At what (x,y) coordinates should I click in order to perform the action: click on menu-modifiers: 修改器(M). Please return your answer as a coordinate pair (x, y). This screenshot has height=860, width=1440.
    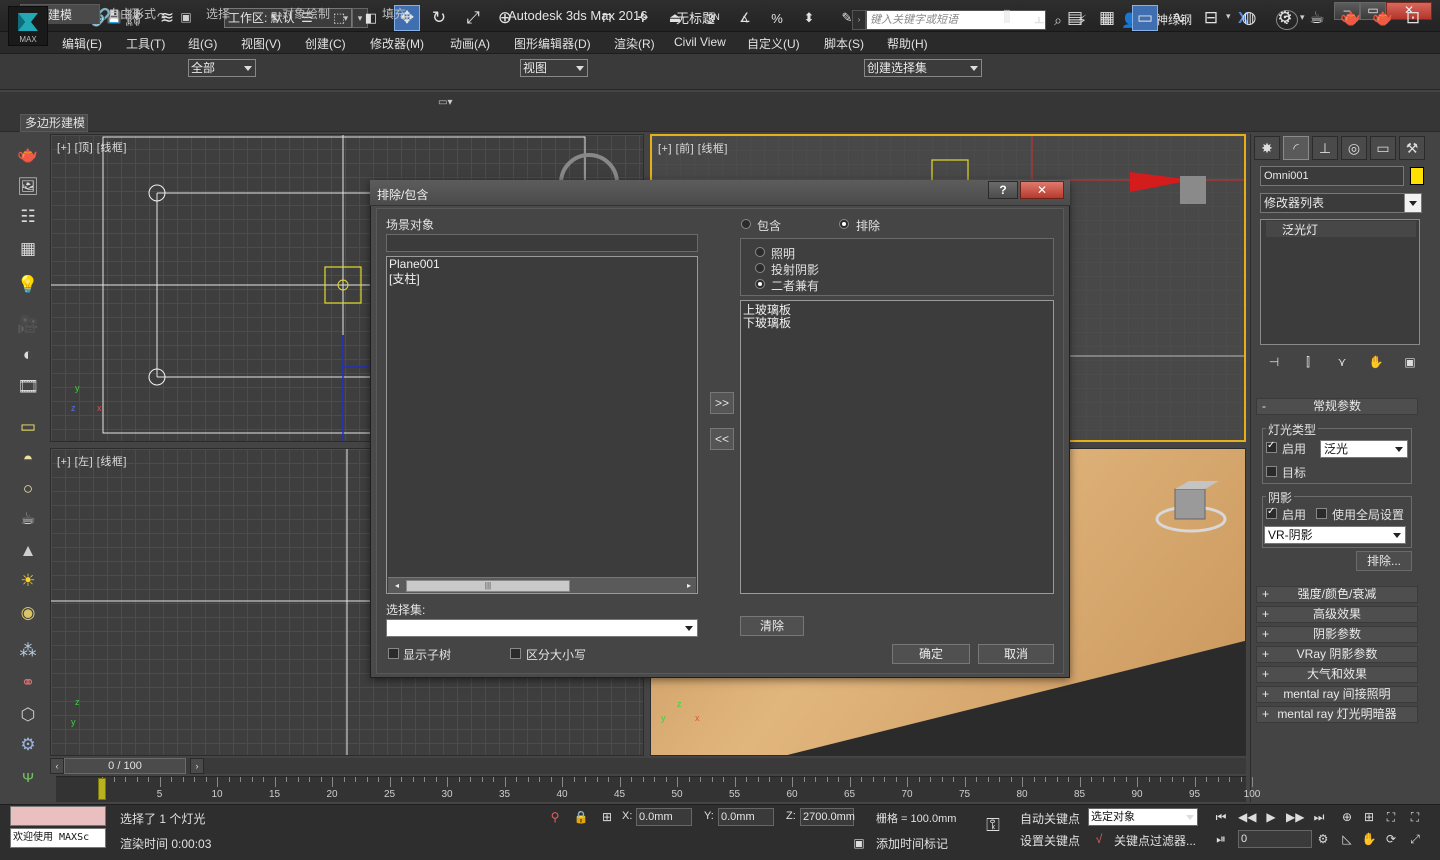
    Looking at the image, I should click on (397, 43).